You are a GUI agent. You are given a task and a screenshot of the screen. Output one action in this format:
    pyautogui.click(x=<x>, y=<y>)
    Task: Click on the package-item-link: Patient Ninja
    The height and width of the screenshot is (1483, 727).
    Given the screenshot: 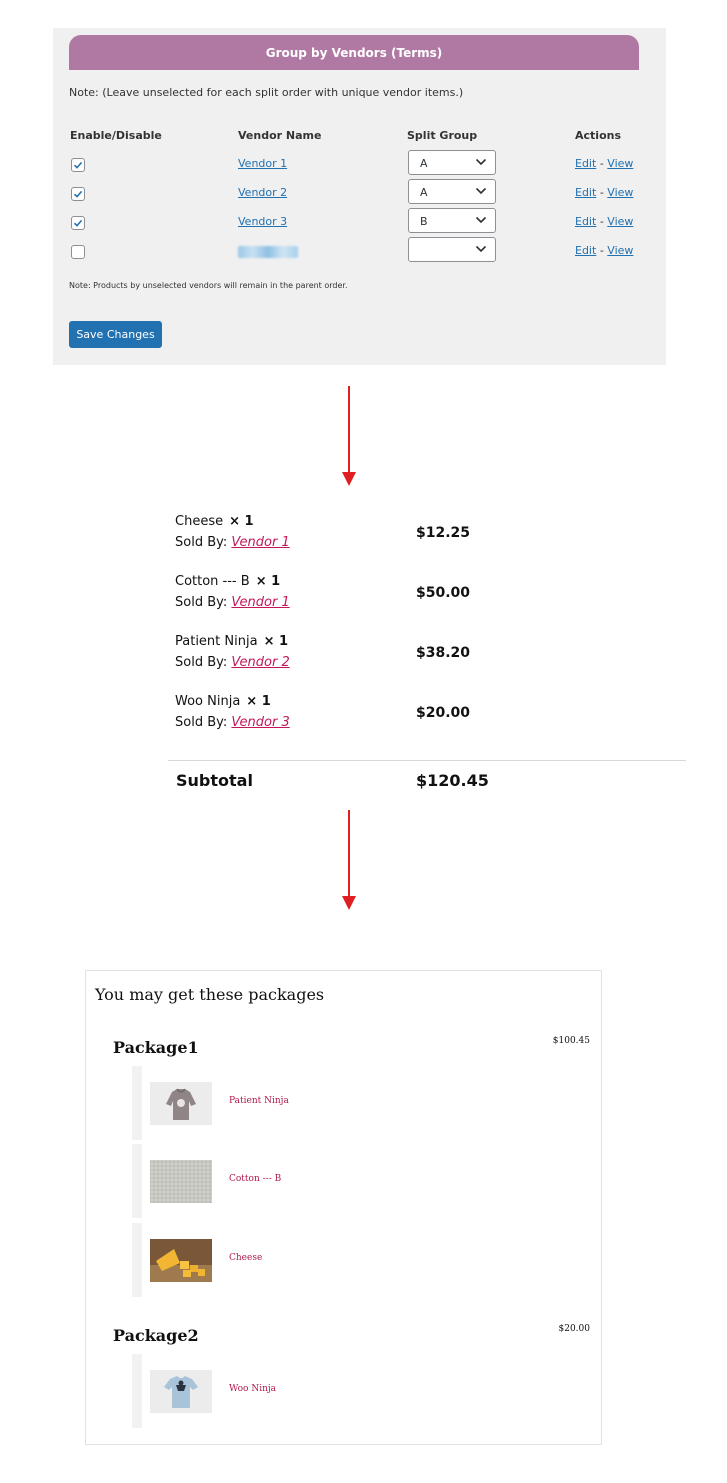 What is the action you would take?
    pyautogui.click(x=259, y=1101)
    